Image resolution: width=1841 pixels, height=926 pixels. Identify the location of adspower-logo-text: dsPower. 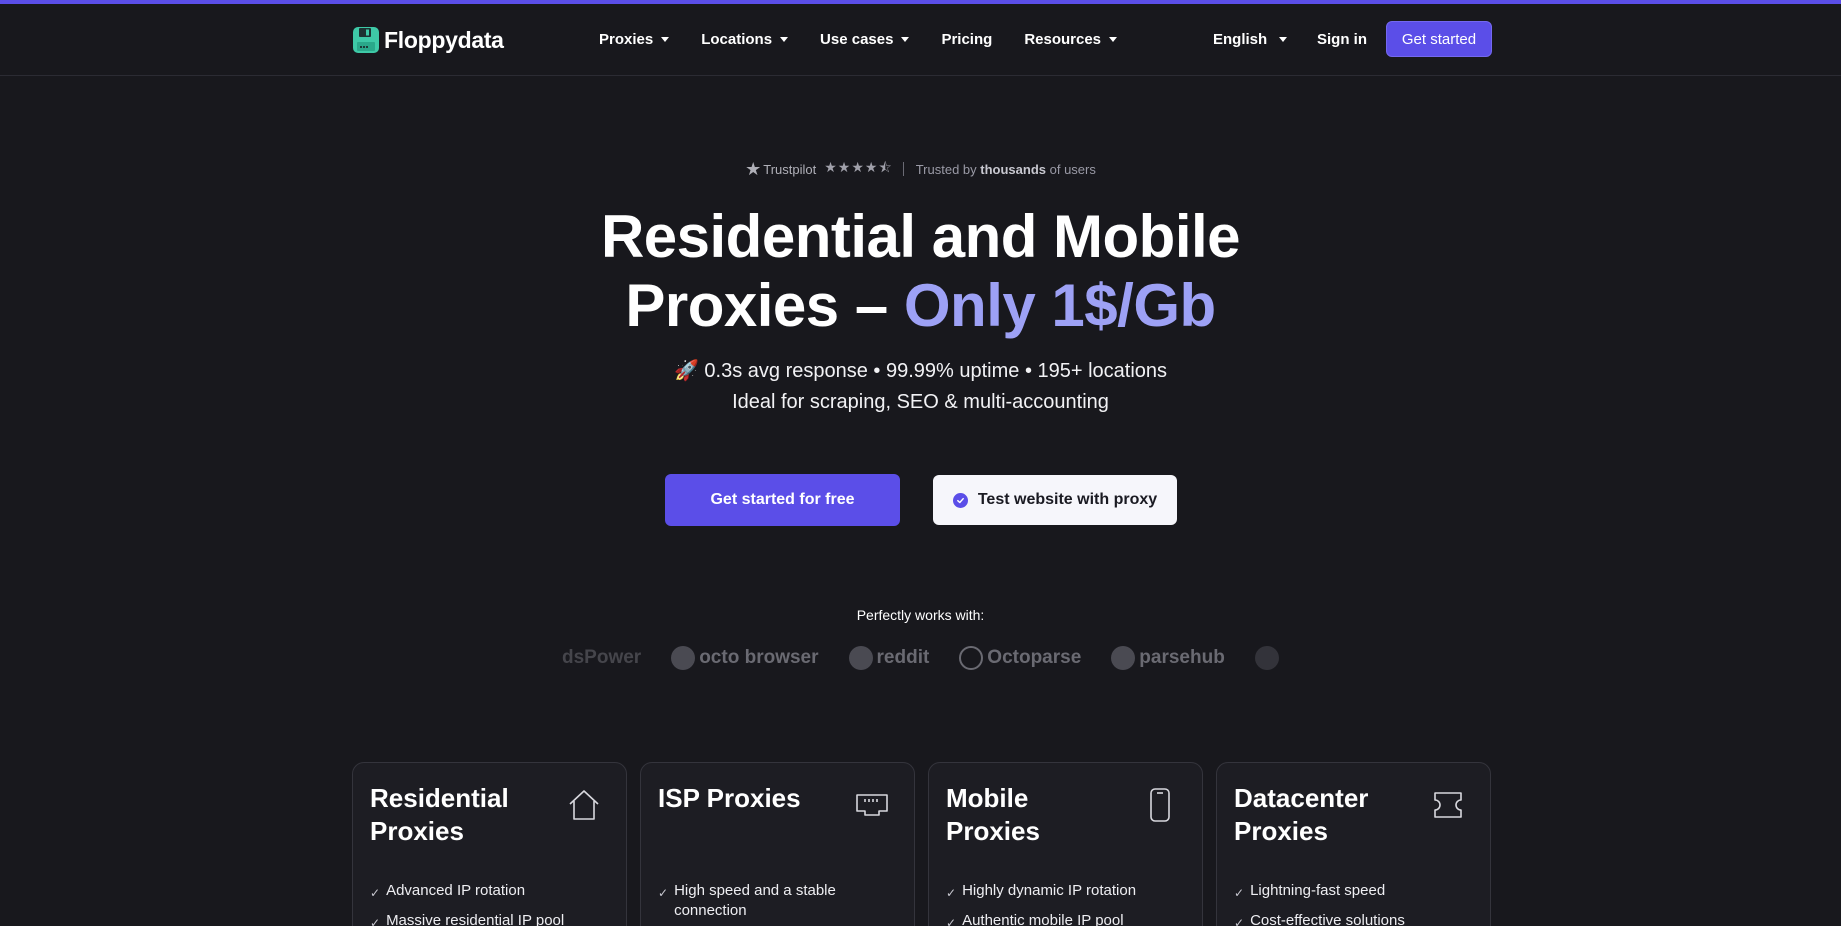
(602, 657).